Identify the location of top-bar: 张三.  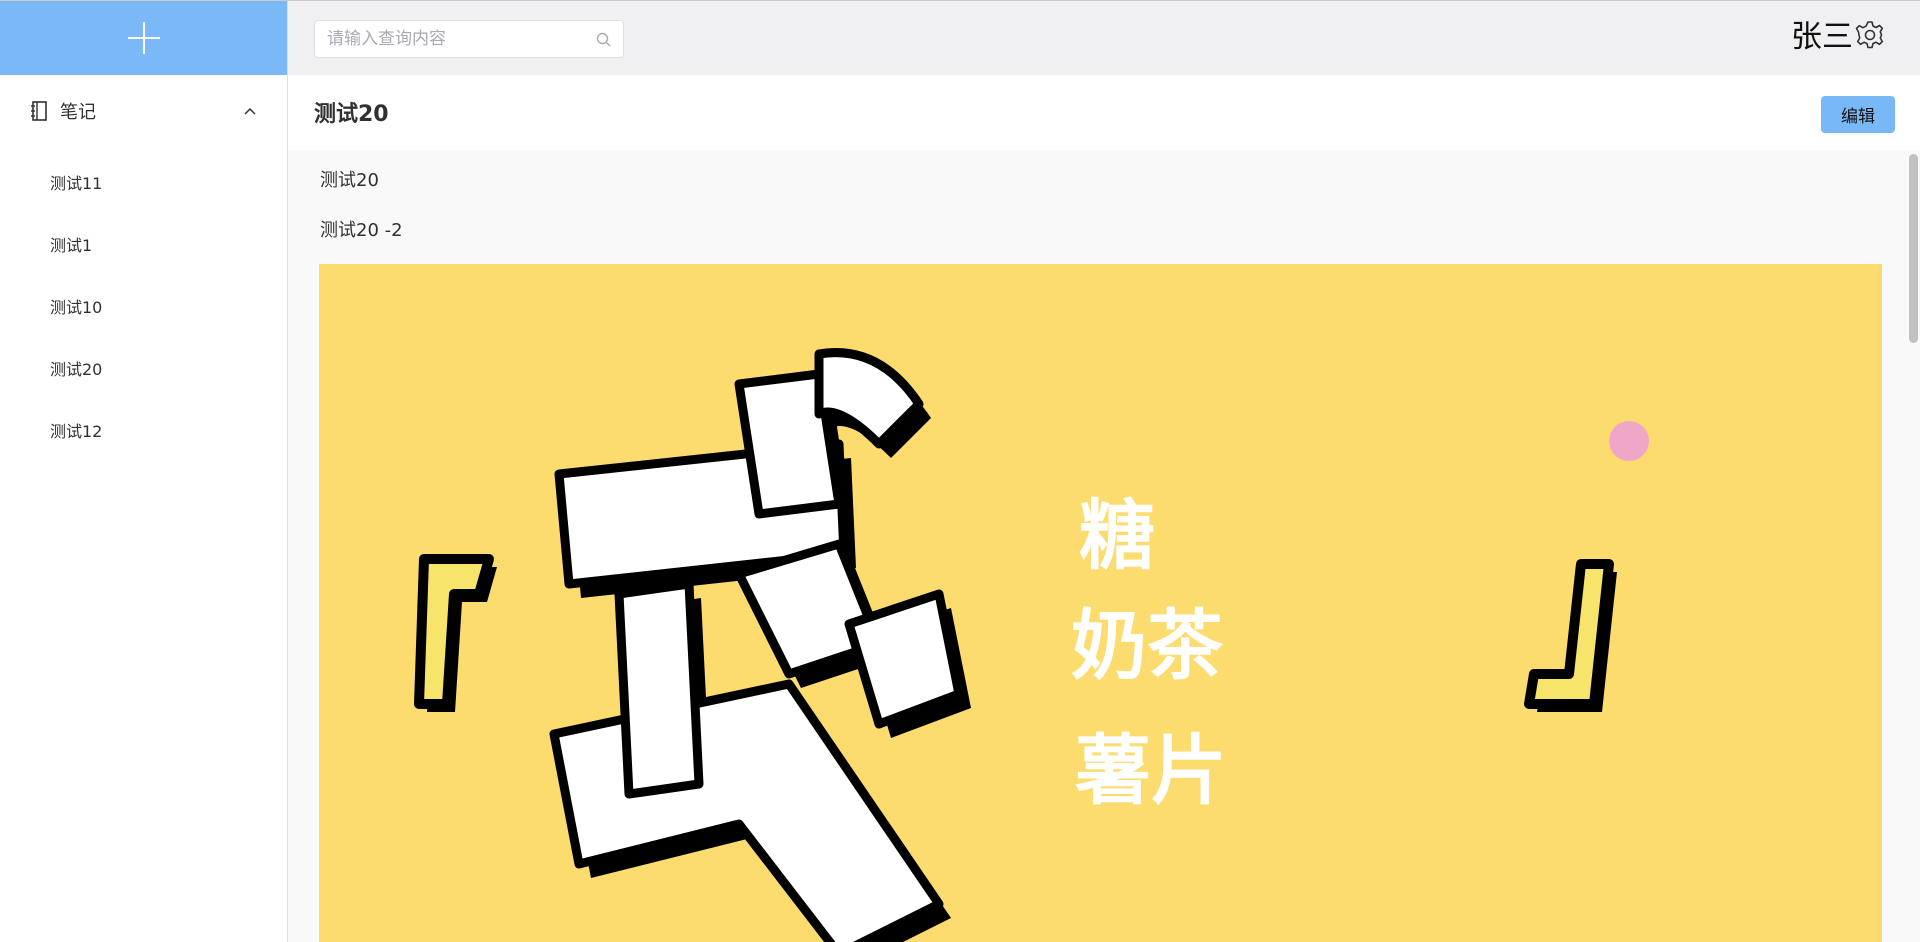
(1104, 37).